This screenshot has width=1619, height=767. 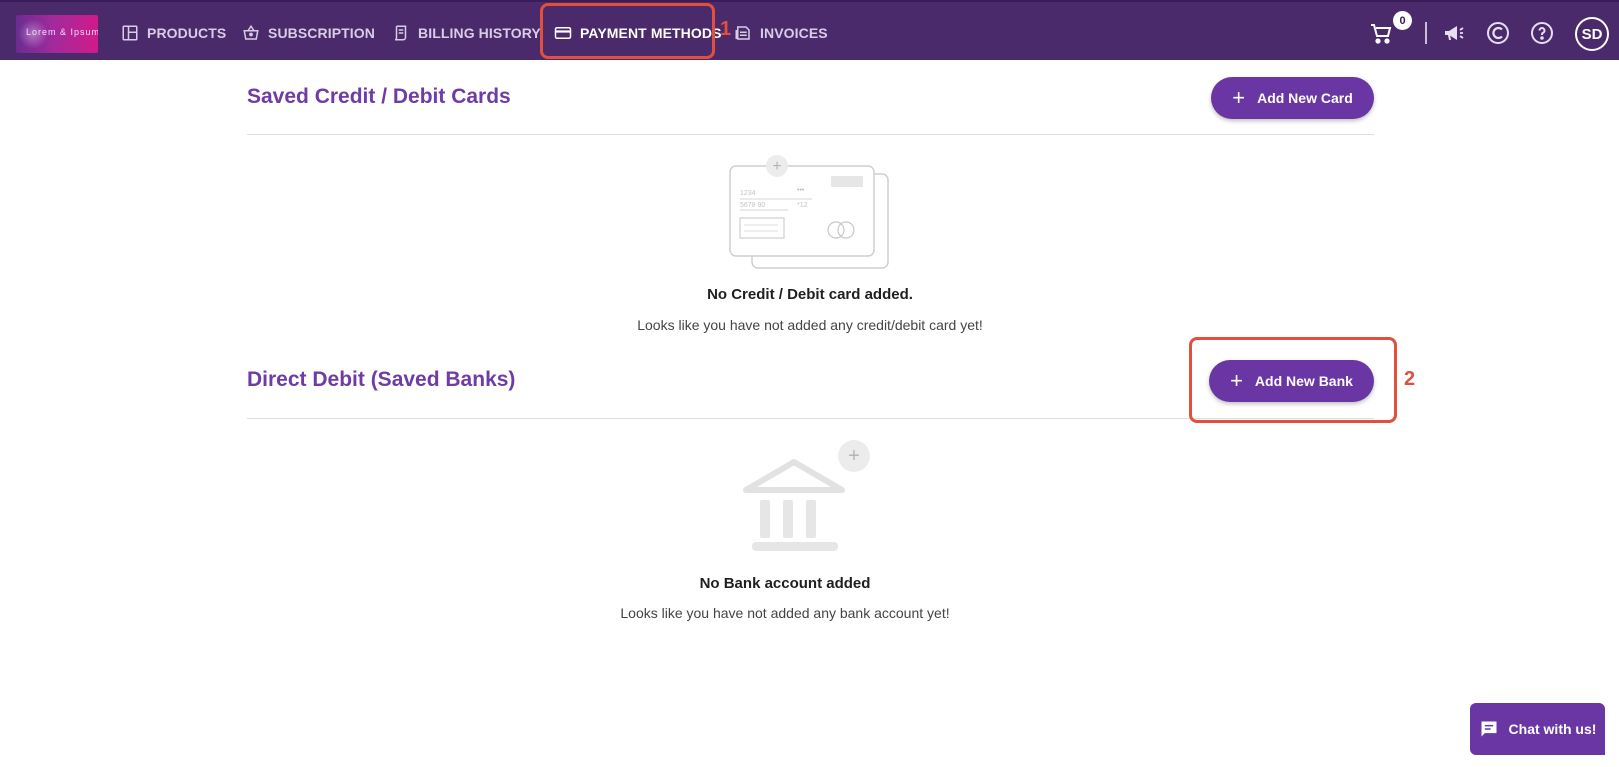 I want to click on add-new-card-button: + Add New Card, so click(x=1292, y=98).